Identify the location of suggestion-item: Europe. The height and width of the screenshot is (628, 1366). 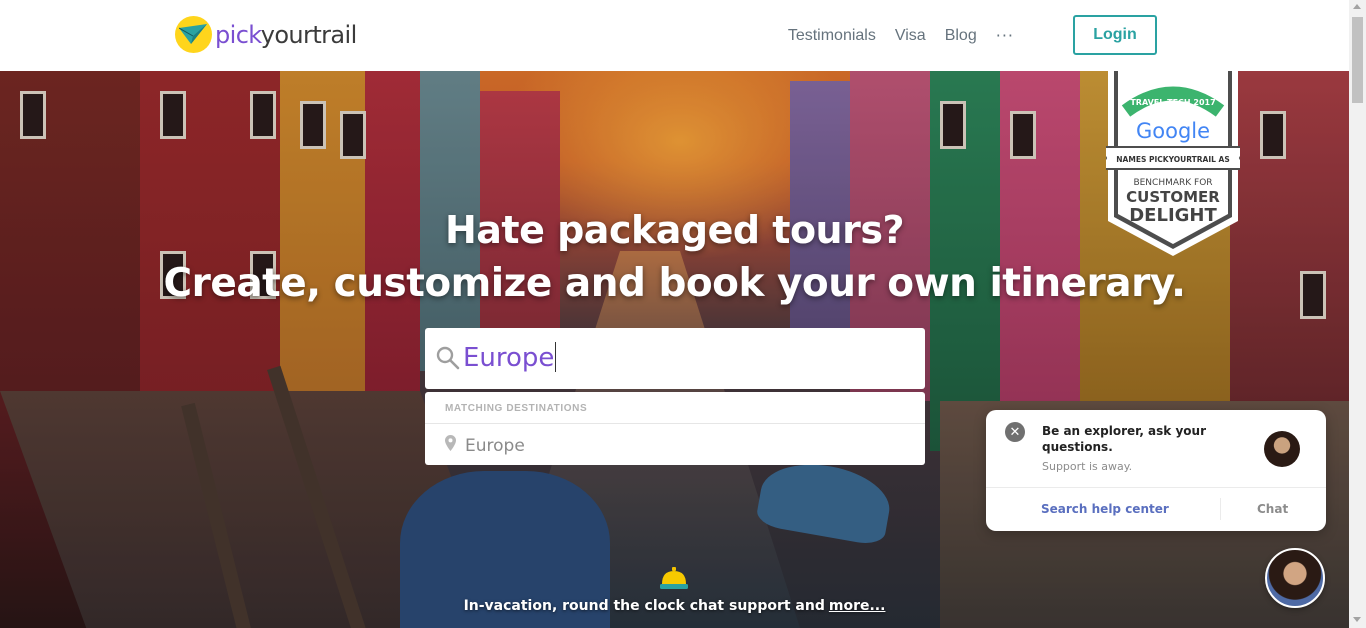
(675, 444).